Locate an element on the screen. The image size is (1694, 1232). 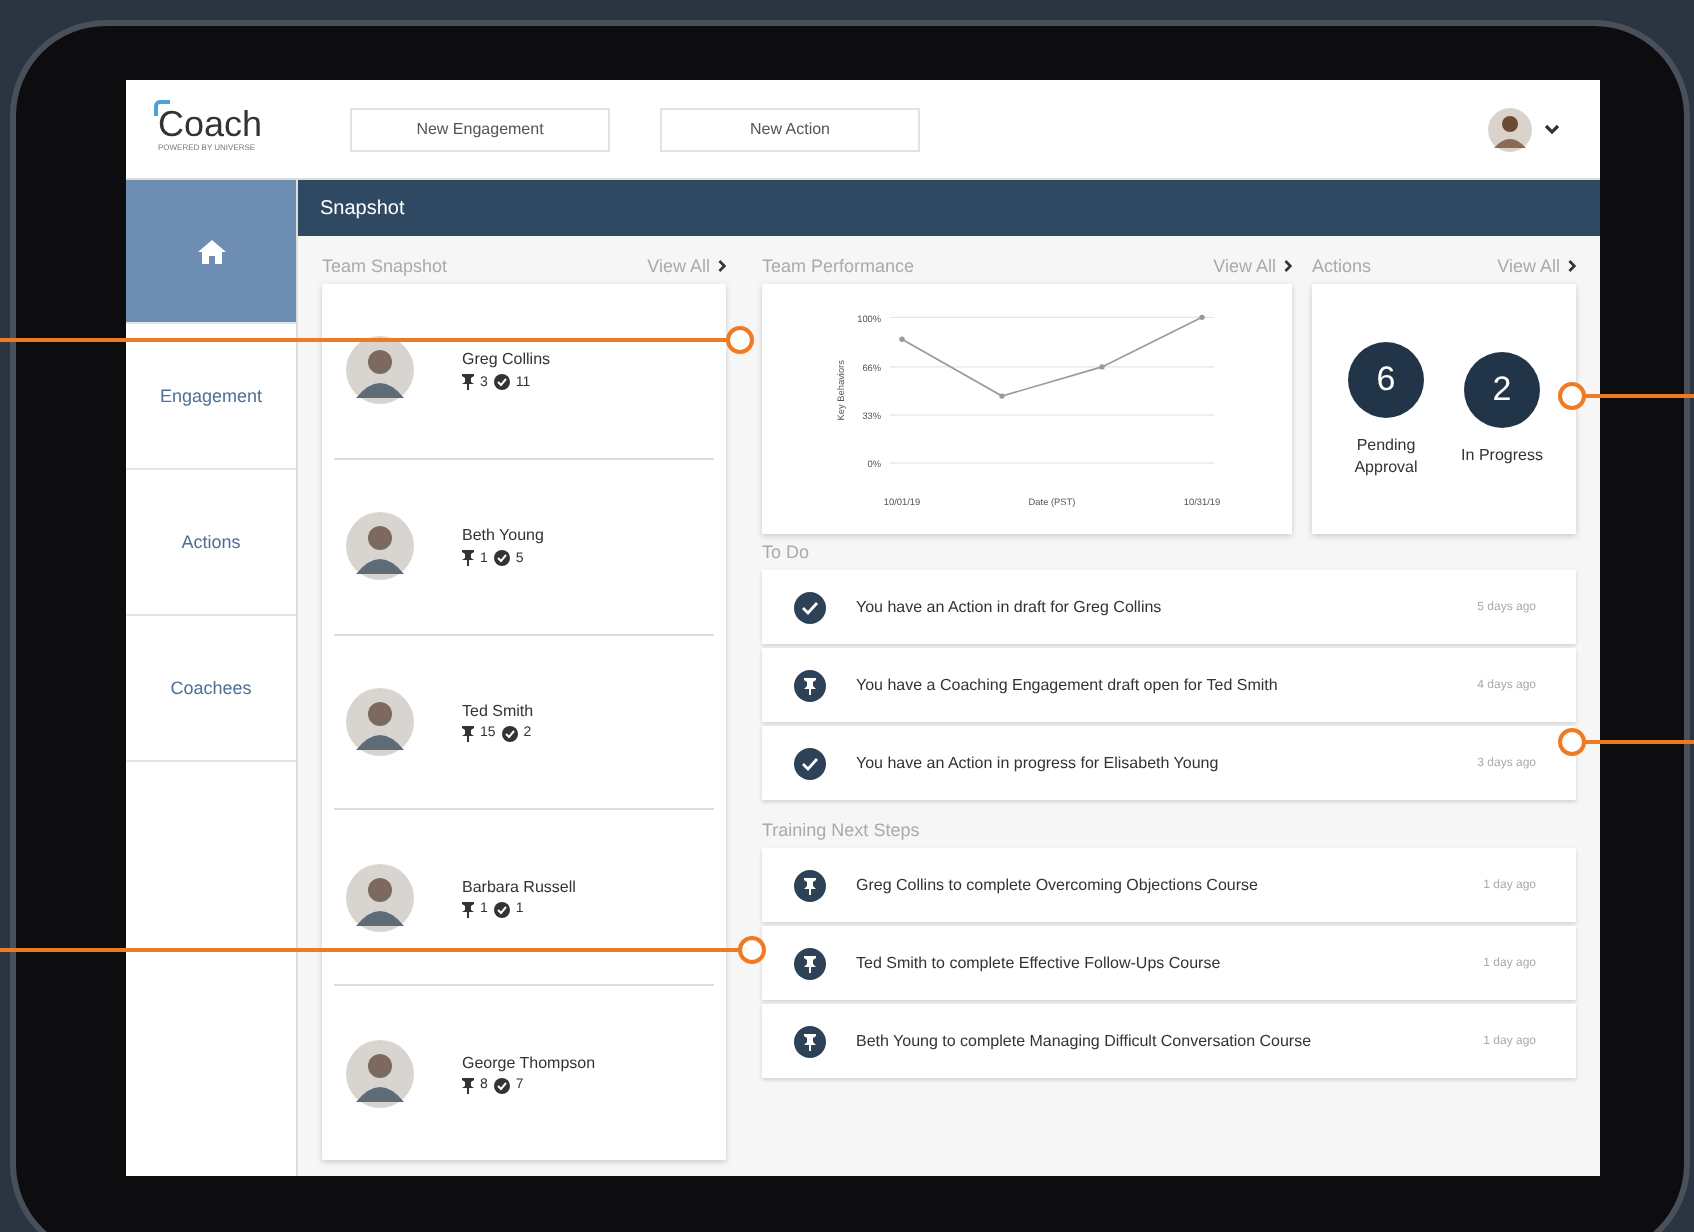
item-text: You have a Coaching Engagement draft open for Ted Smith is located at coordinates (1068, 685).